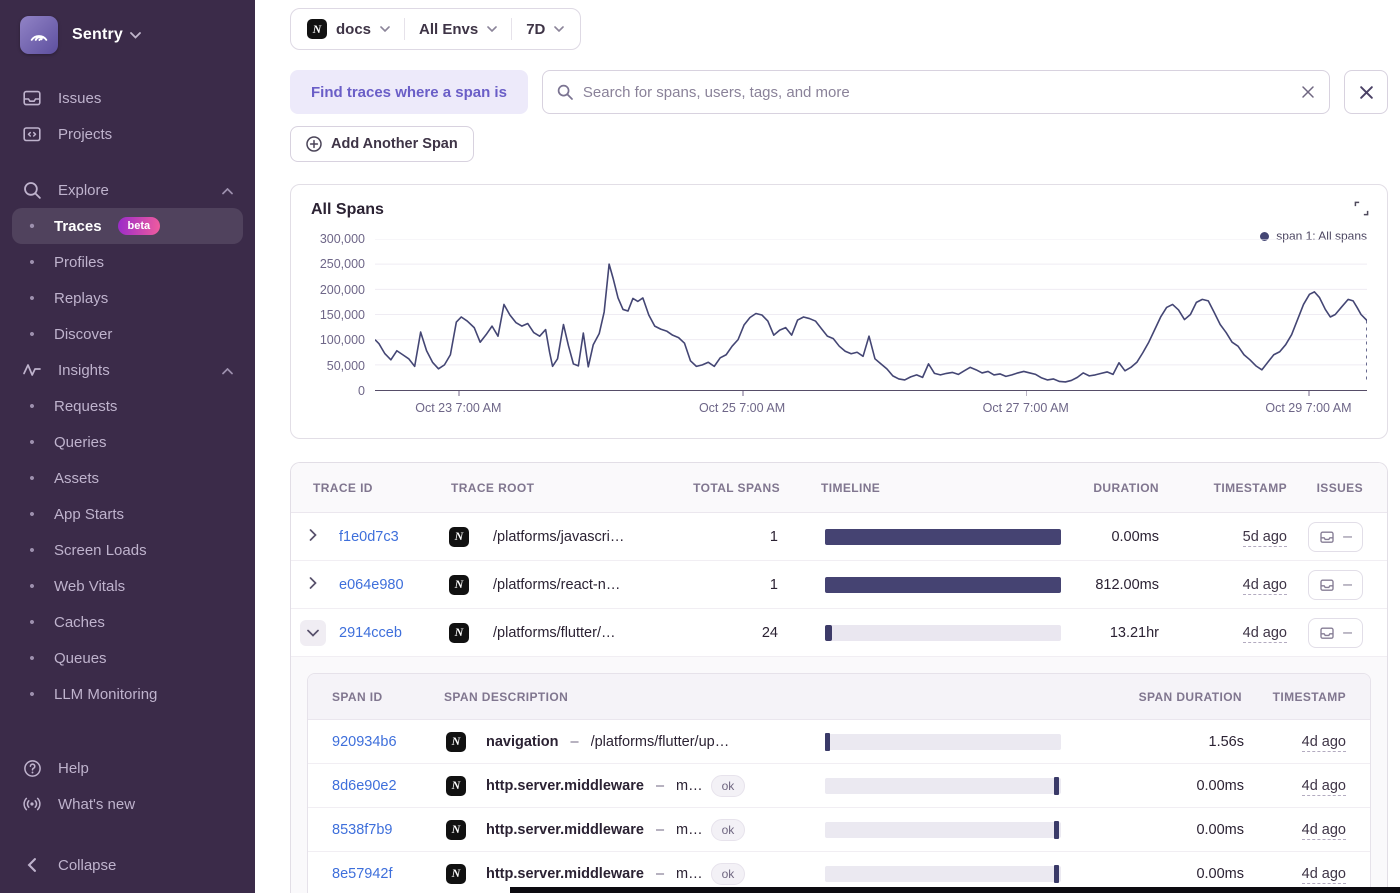  Describe the element at coordinates (127, 478) in the screenshot. I see `sidebar-item-assets: • Assets` at that location.